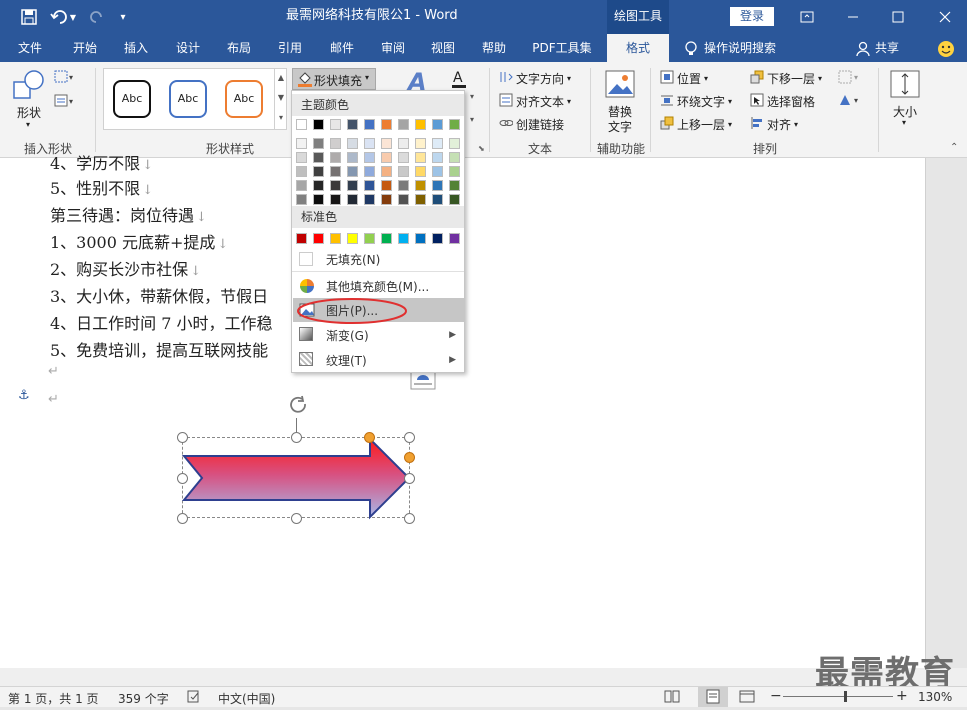 The width and height of the screenshot is (967, 710). Describe the element at coordinates (65, 102) in the screenshot. I see `text-box-icon: ▾` at that location.